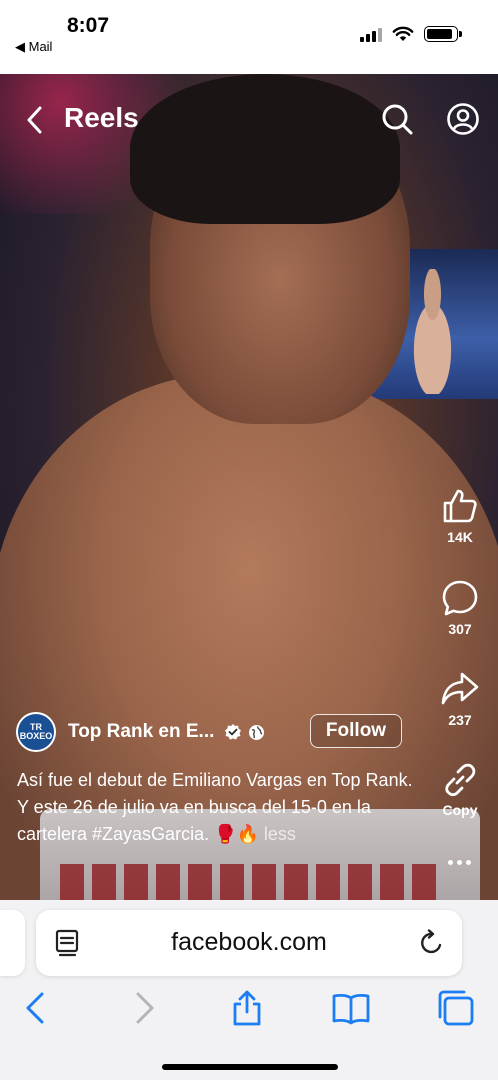 The width and height of the screenshot is (498, 1080). Describe the element at coordinates (35, 120) in the screenshot. I see `back-chevron-icon` at that location.